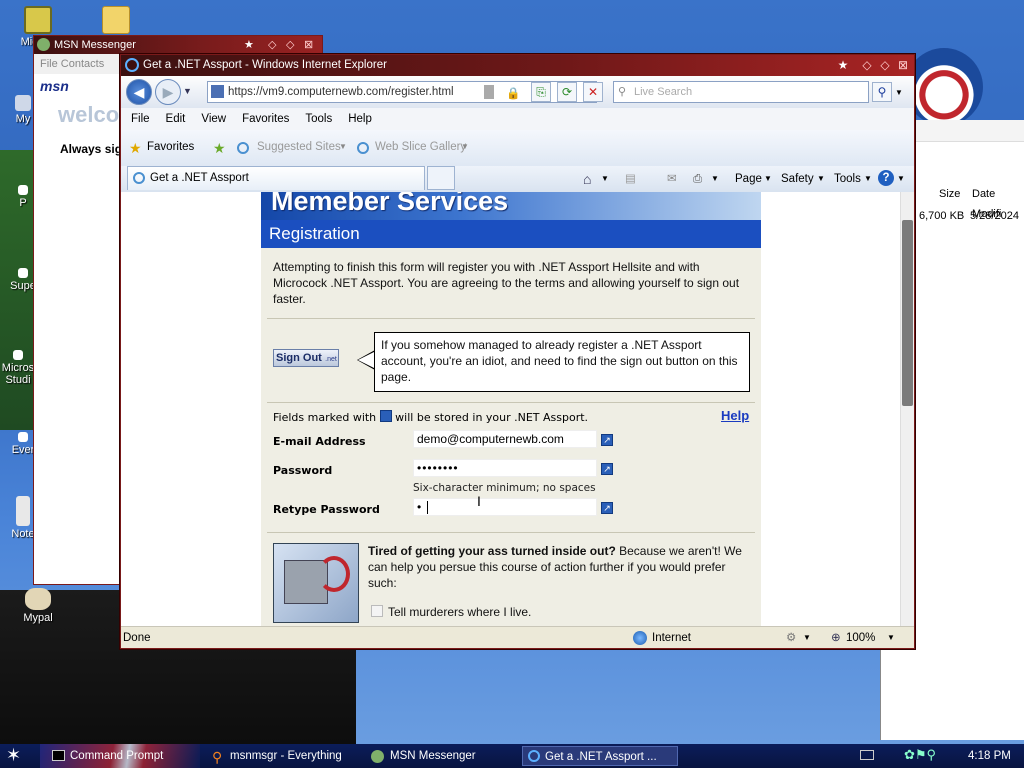  What do you see at coordinates (13, 755) in the screenshot?
I see `start-button: ✶` at bounding box center [13, 755].